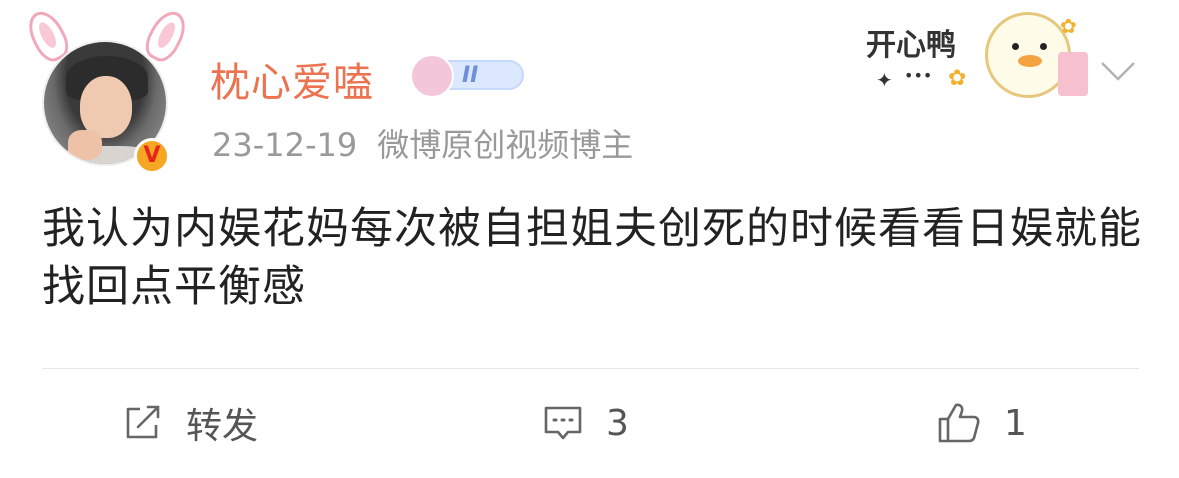 The image size is (1179, 478). What do you see at coordinates (432, 76) in the screenshot?
I see `bear-icon` at bounding box center [432, 76].